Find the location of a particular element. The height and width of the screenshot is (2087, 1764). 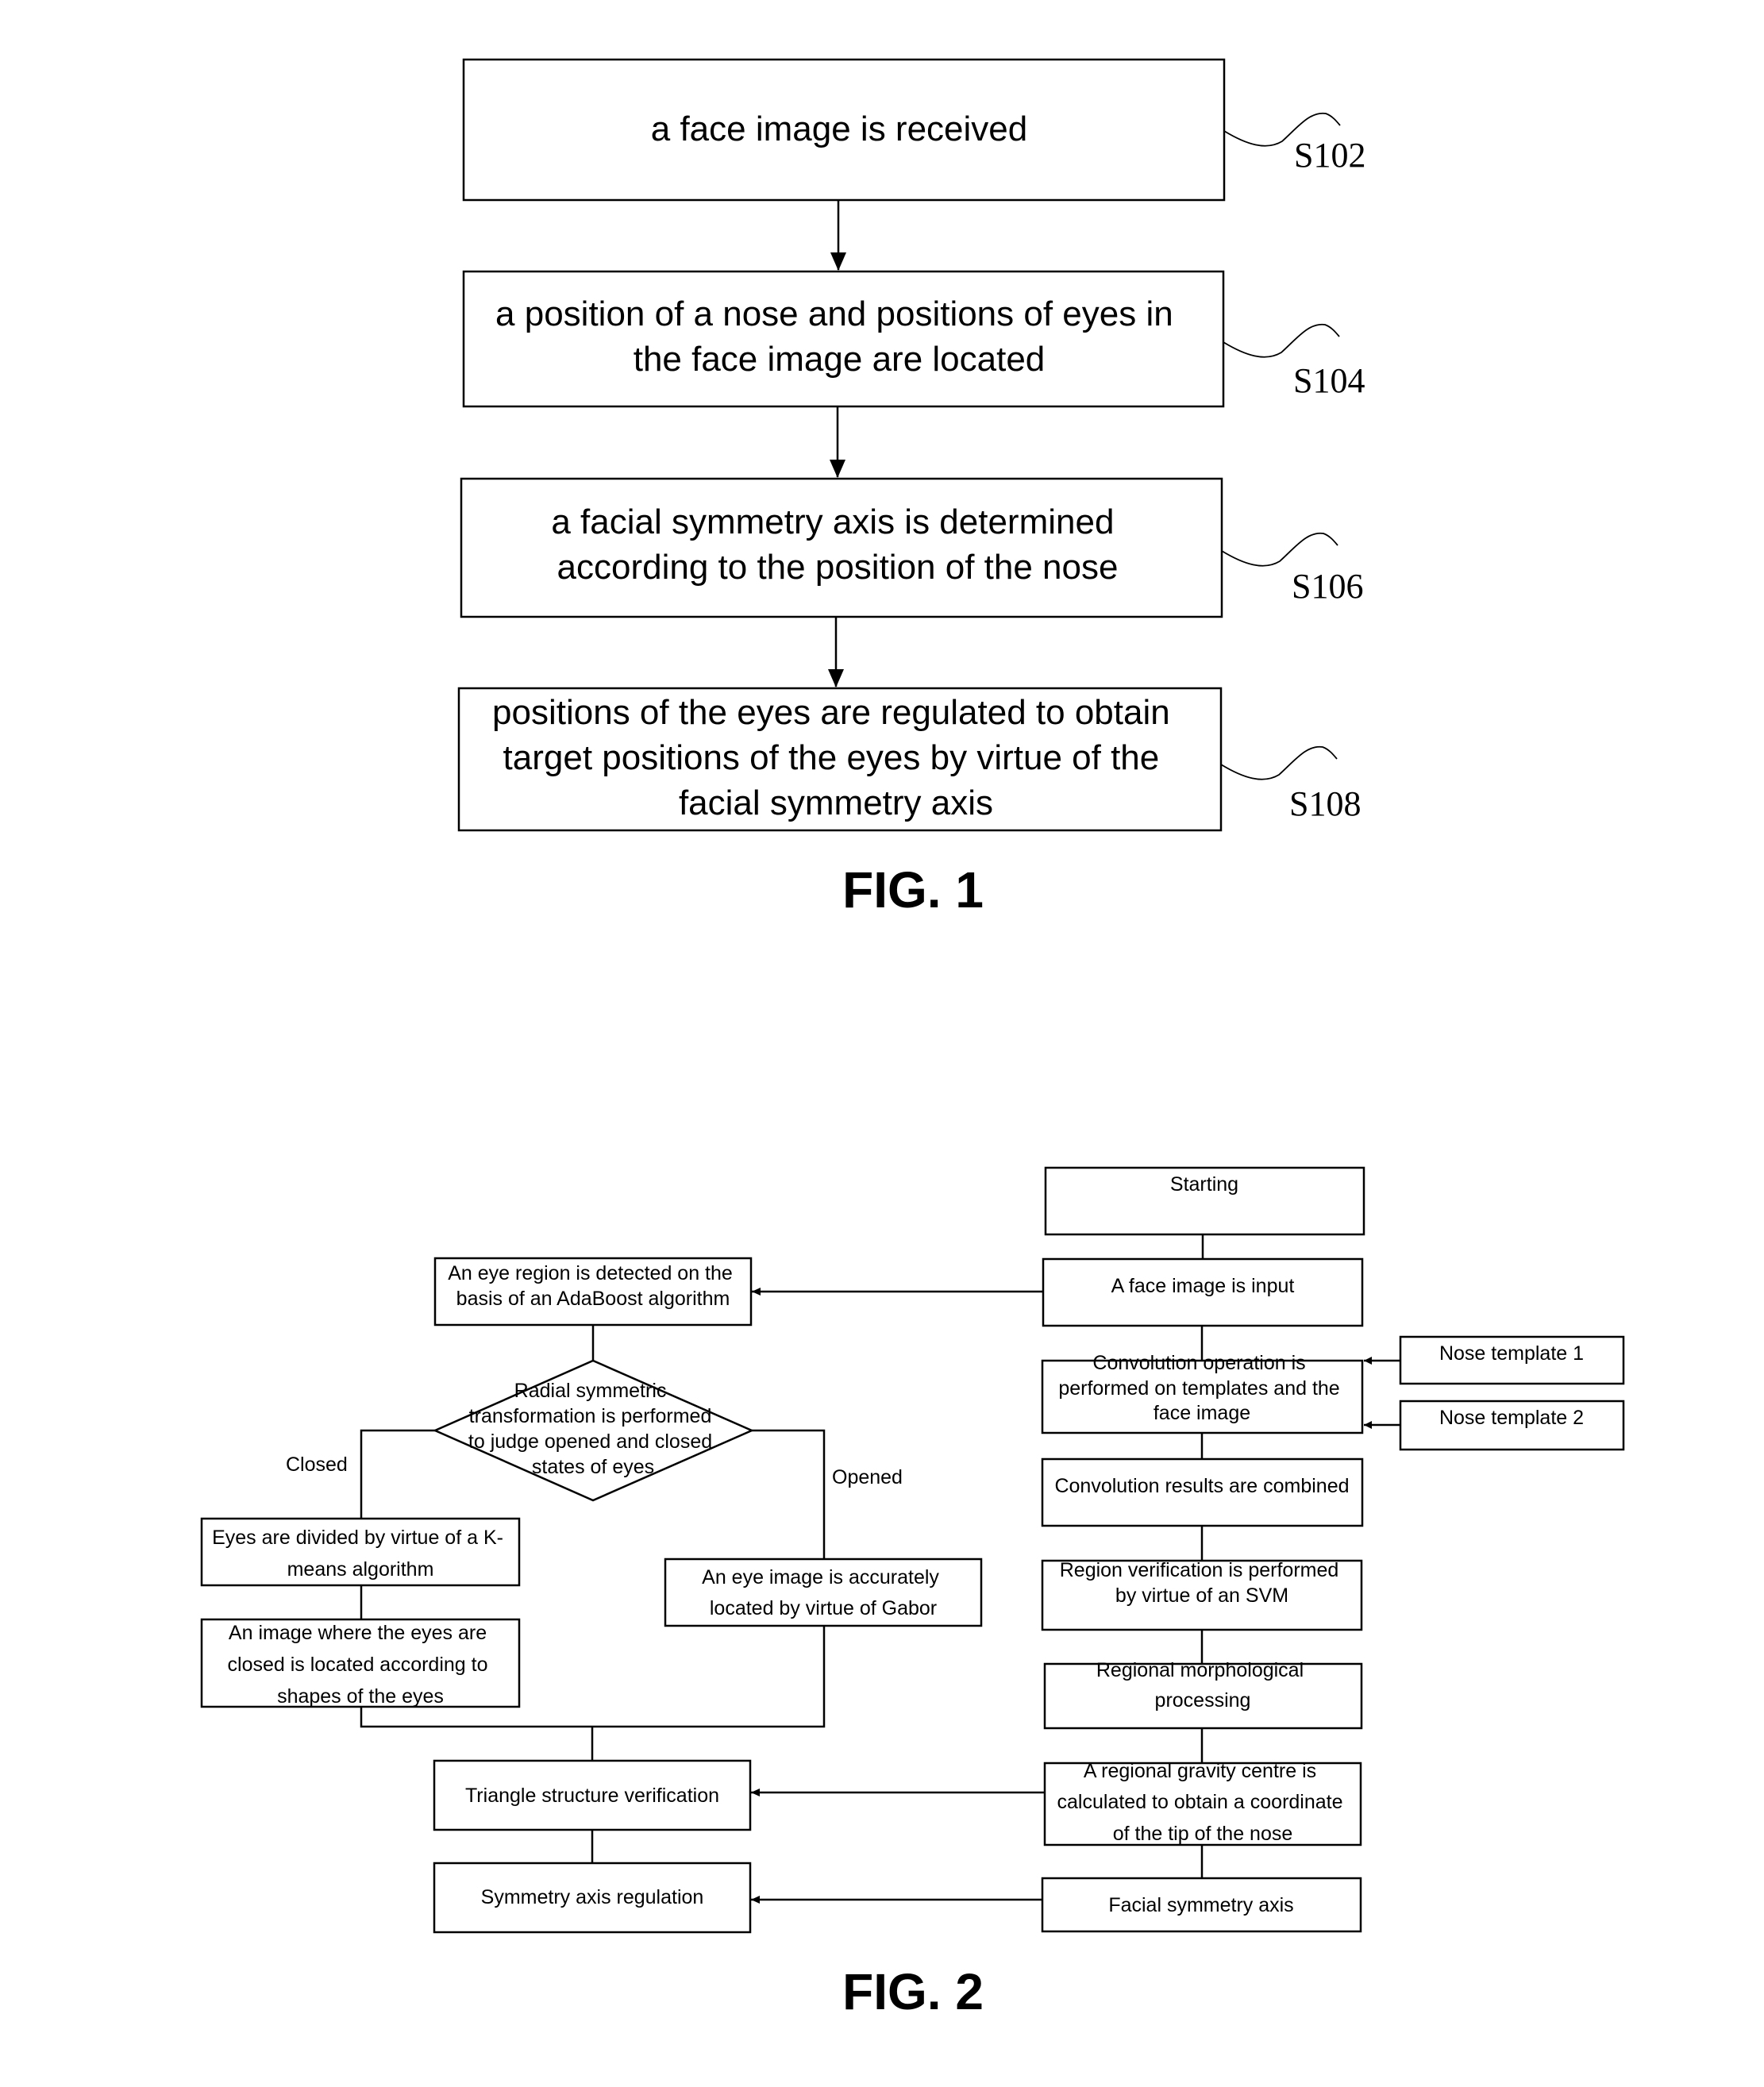

fig1-leader-s108 is located at coordinates (1279, 762).